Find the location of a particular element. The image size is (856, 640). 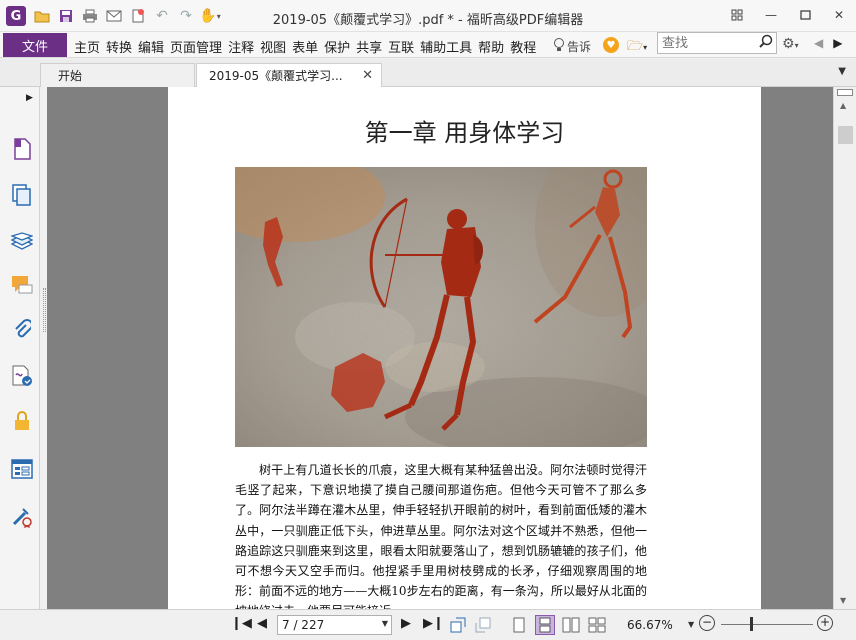

vertical-scrollbar: ▲ ▼ is located at coordinates (844, 348).